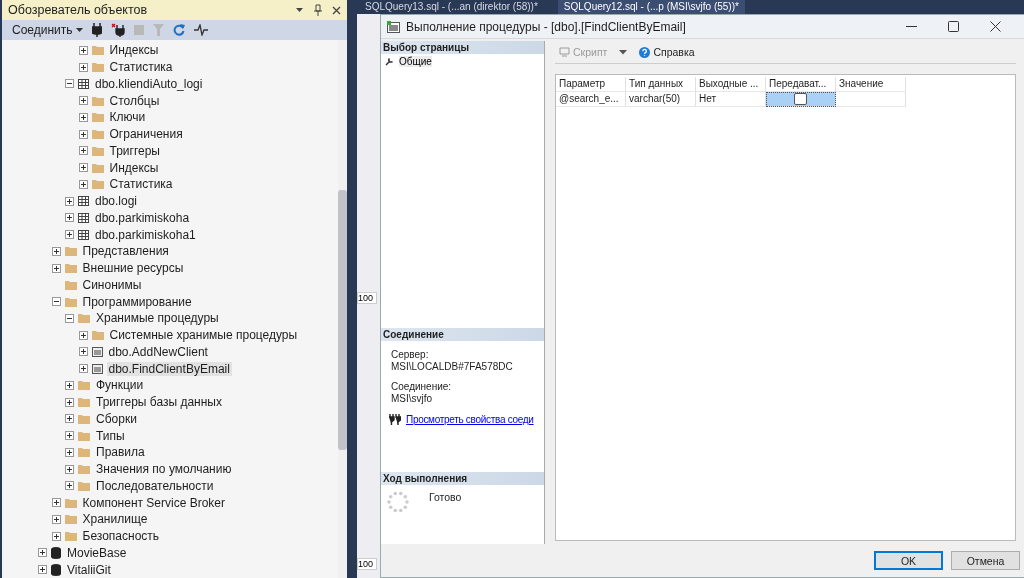  I want to click on section-header: Соединение, so click(462, 334).